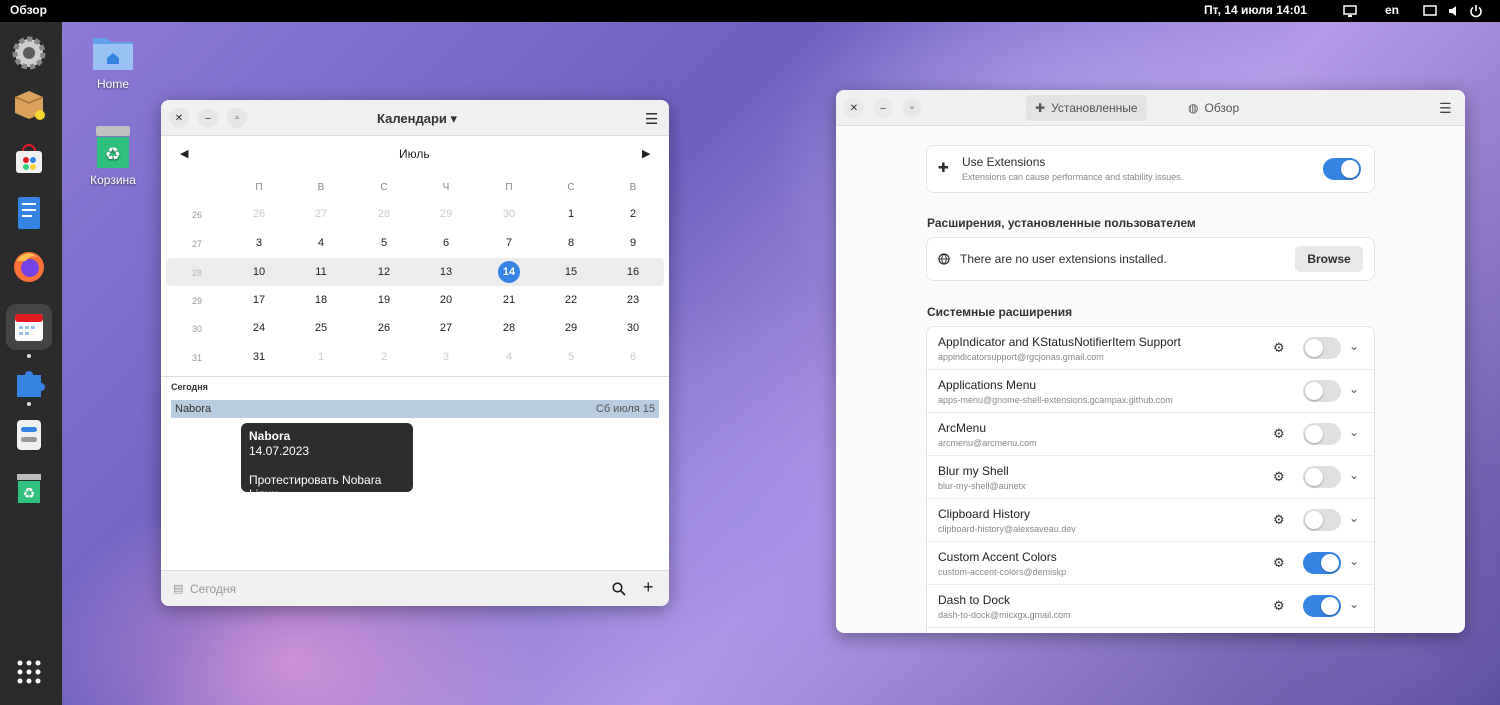 The height and width of the screenshot is (705, 1500). What do you see at coordinates (619, 589) in the screenshot?
I see `search-icon` at bounding box center [619, 589].